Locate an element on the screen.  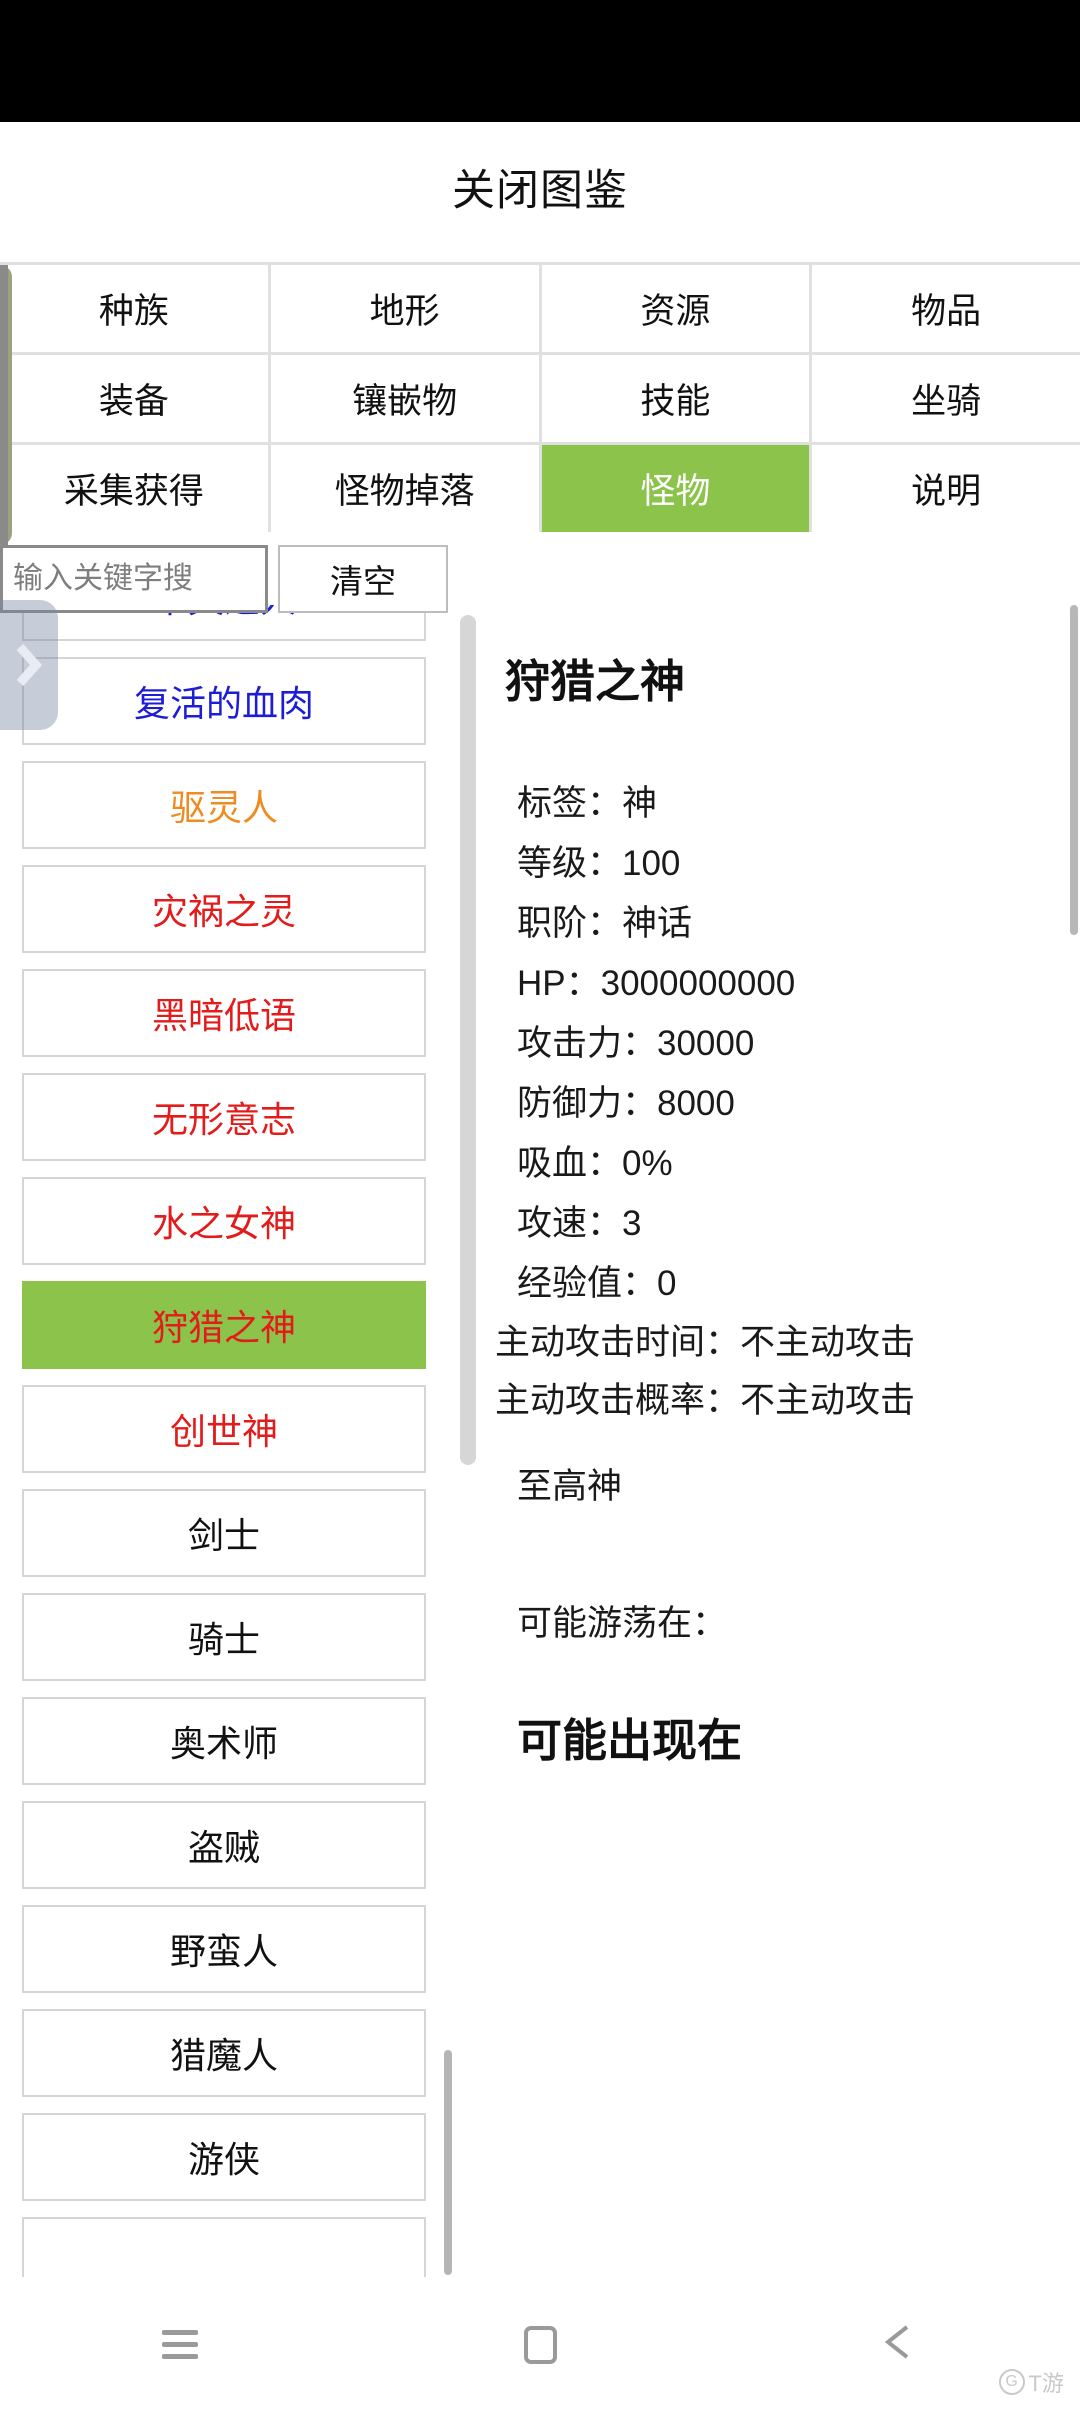
clear-button: 清空 is located at coordinates (363, 579).